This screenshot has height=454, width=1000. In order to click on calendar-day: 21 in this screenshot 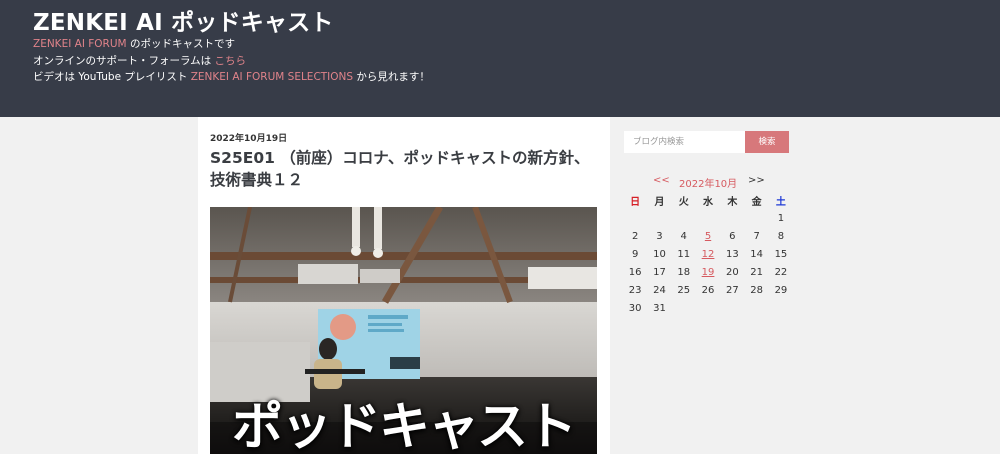, I will do `click(756, 272)`.